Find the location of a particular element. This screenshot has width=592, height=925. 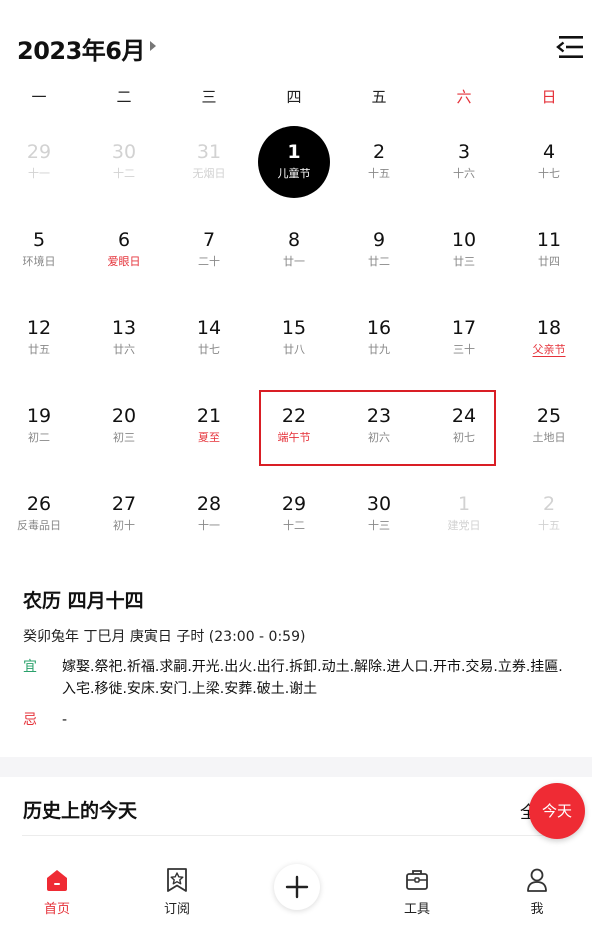

day-number: 13 is located at coordinates (124, 328).